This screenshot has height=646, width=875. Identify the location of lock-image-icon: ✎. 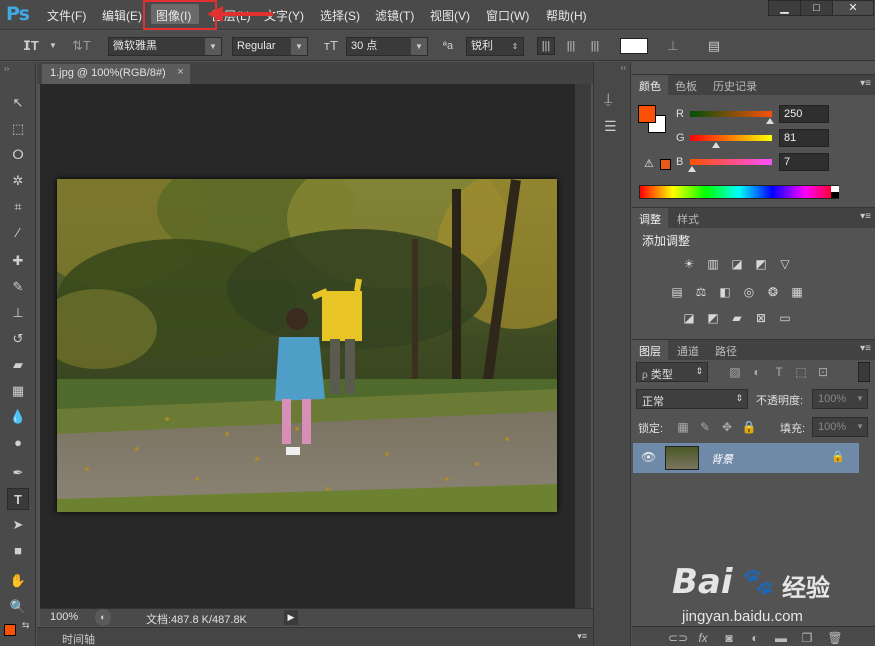
(705, 427).